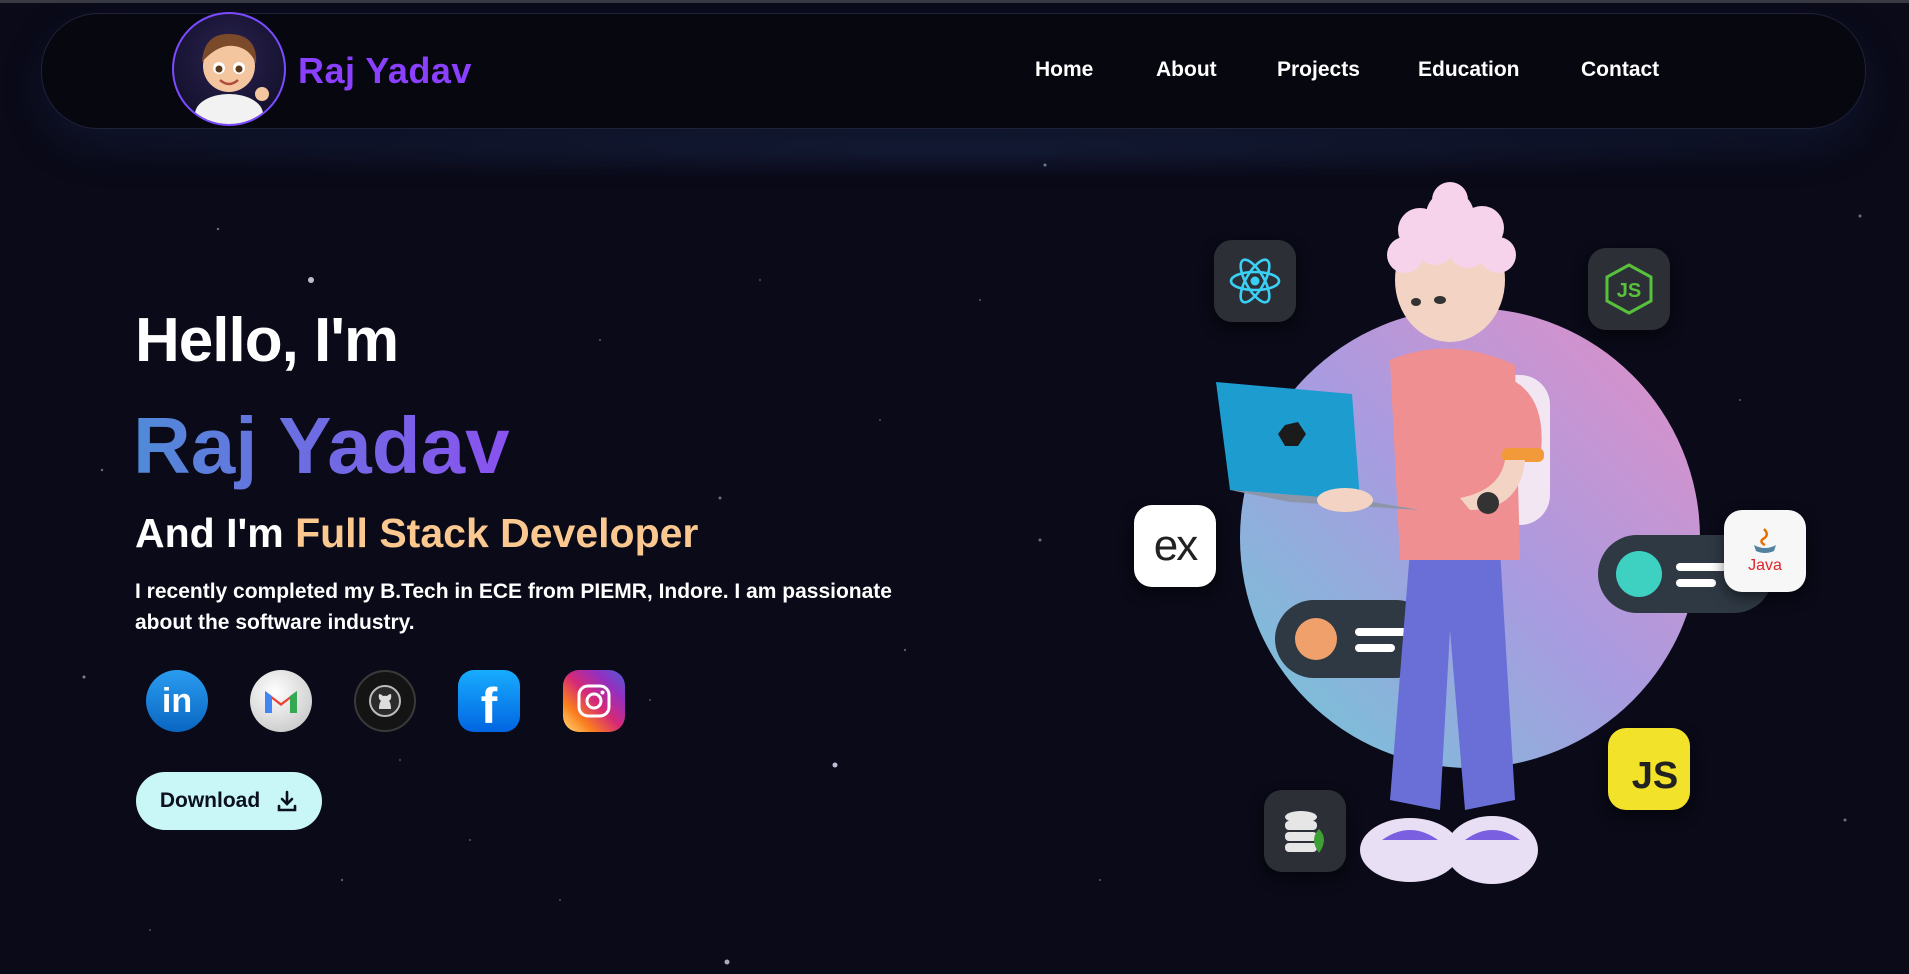 The width and height of the screenshot is (1909, 974). I want to click on github-link, so click(385, 701).